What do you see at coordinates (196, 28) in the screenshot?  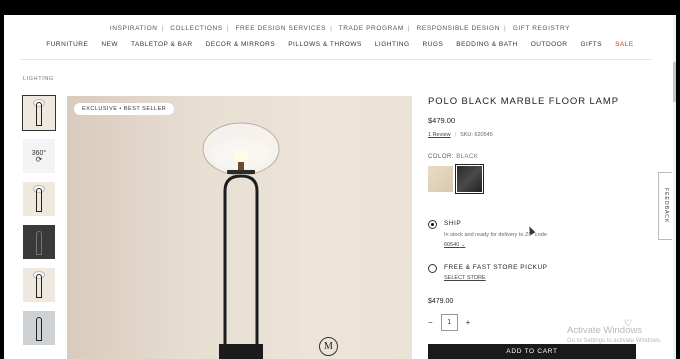 I see `utility-link-collections: COLLECTIONS` at bounding box center [196, 28].